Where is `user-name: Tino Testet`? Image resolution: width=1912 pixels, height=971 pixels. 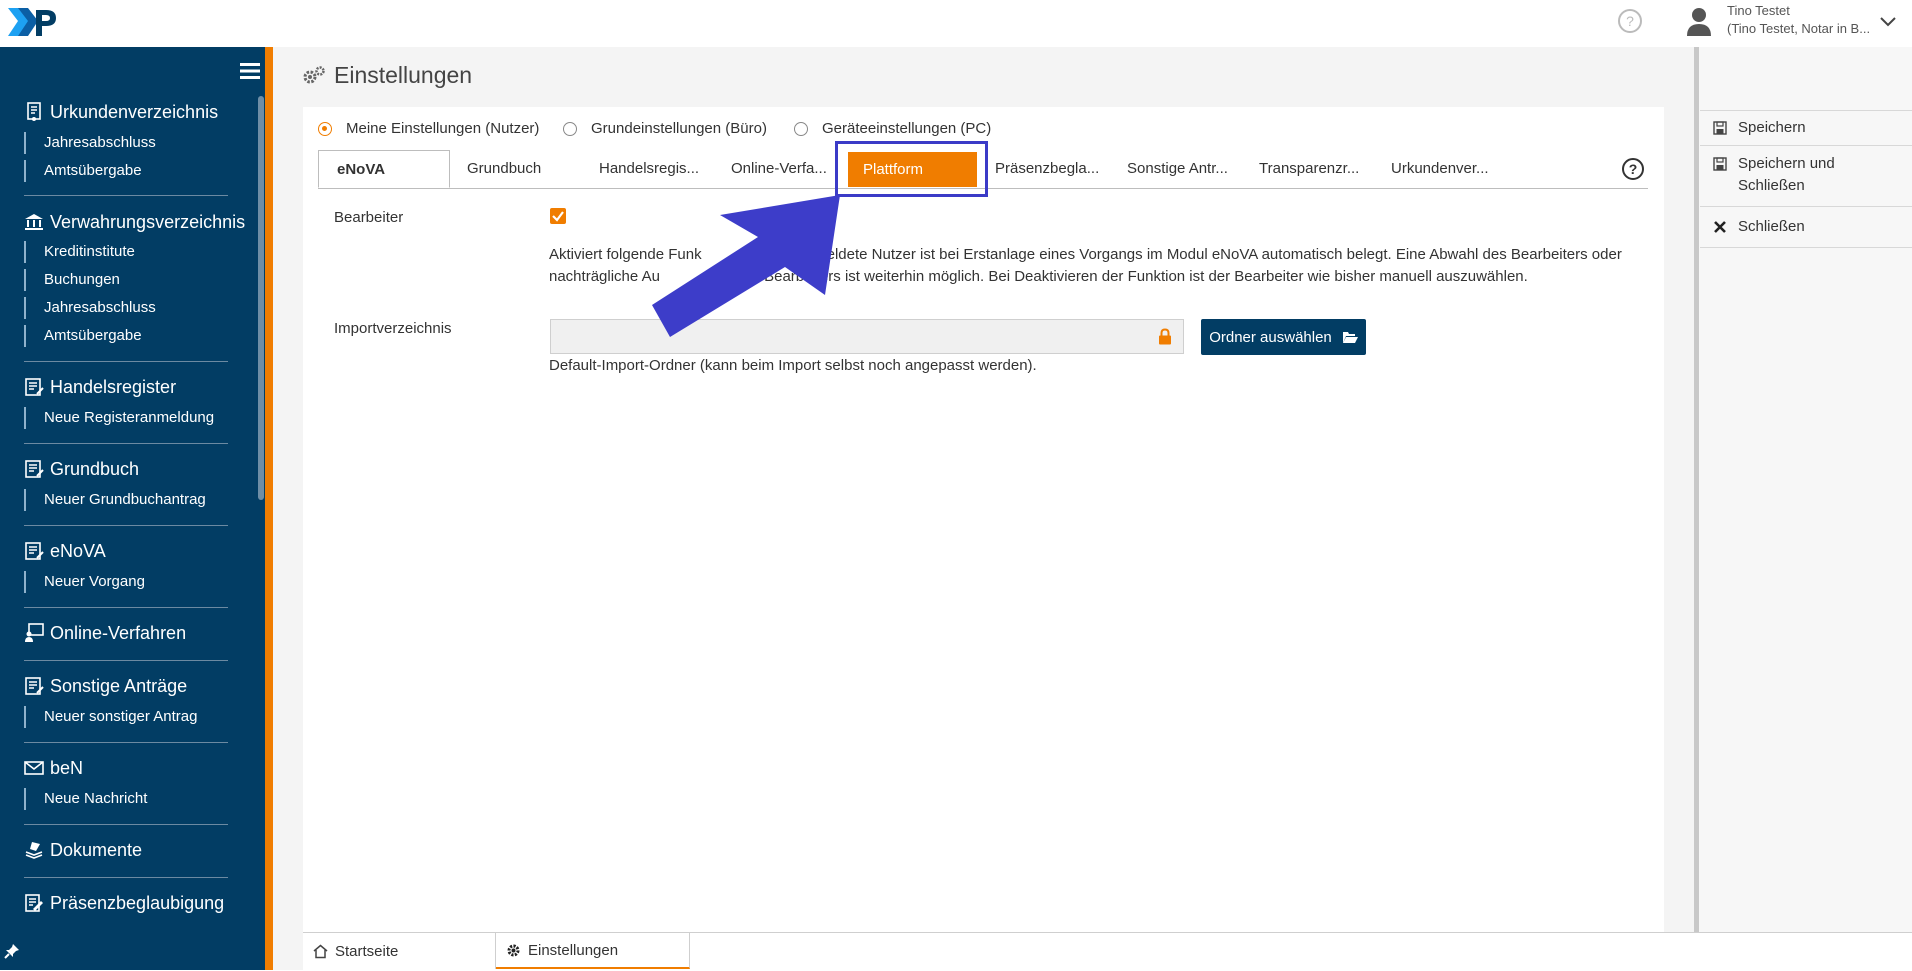
user-name: Tino Testet is located at coordinates (1758, 10).